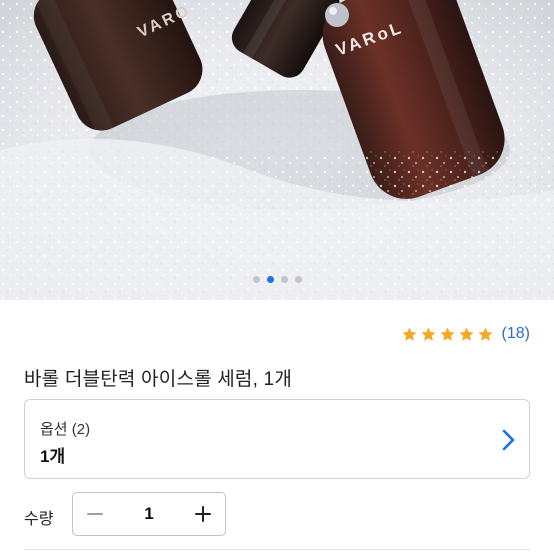 This screenshot has height=554, width=554. Describe the element at coordinates (53, 456) in the screenshot. I see `option-value: 1개` at that location.